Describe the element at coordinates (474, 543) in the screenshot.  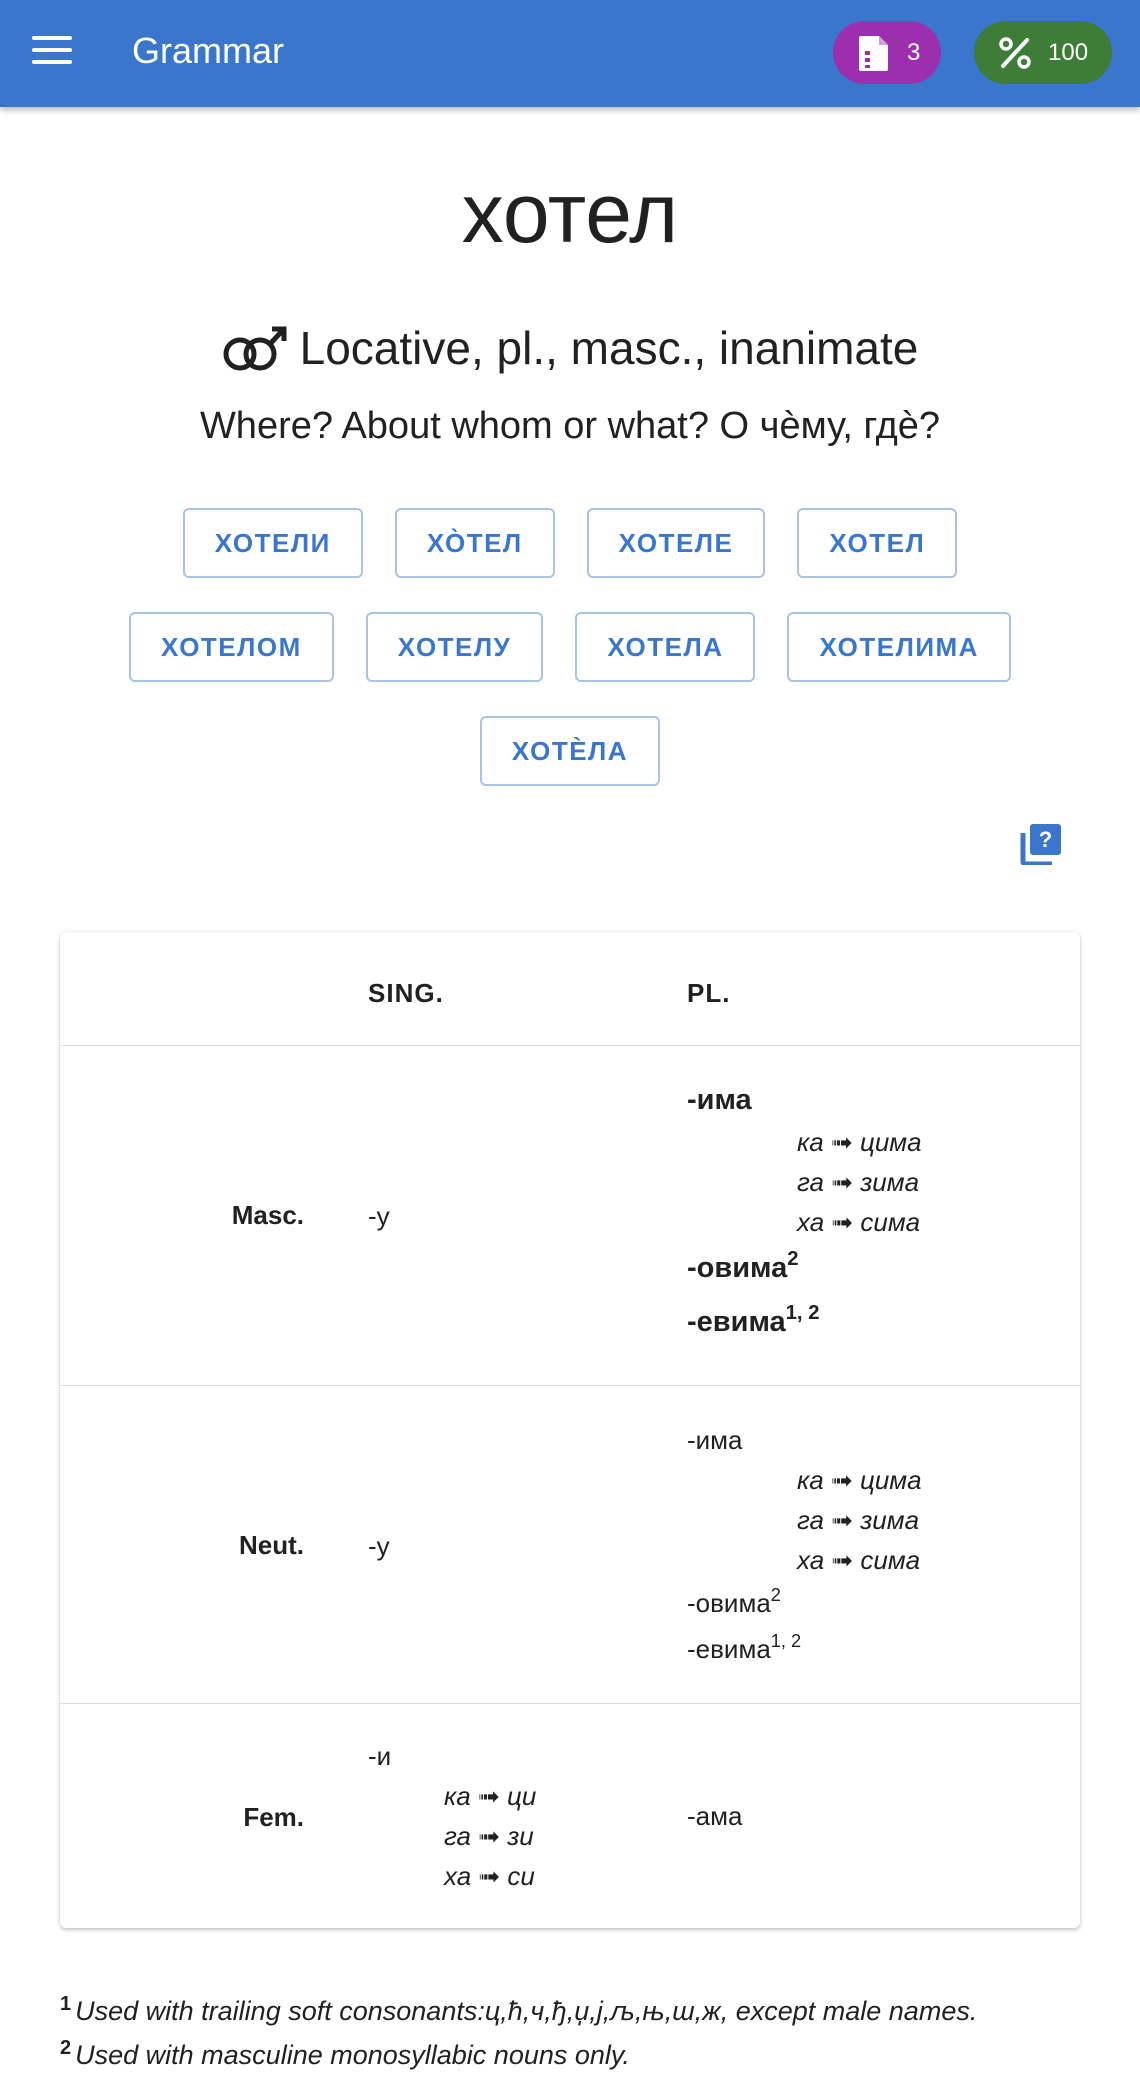
I see `form-button: ХО̀ТЕЛ` at that location.